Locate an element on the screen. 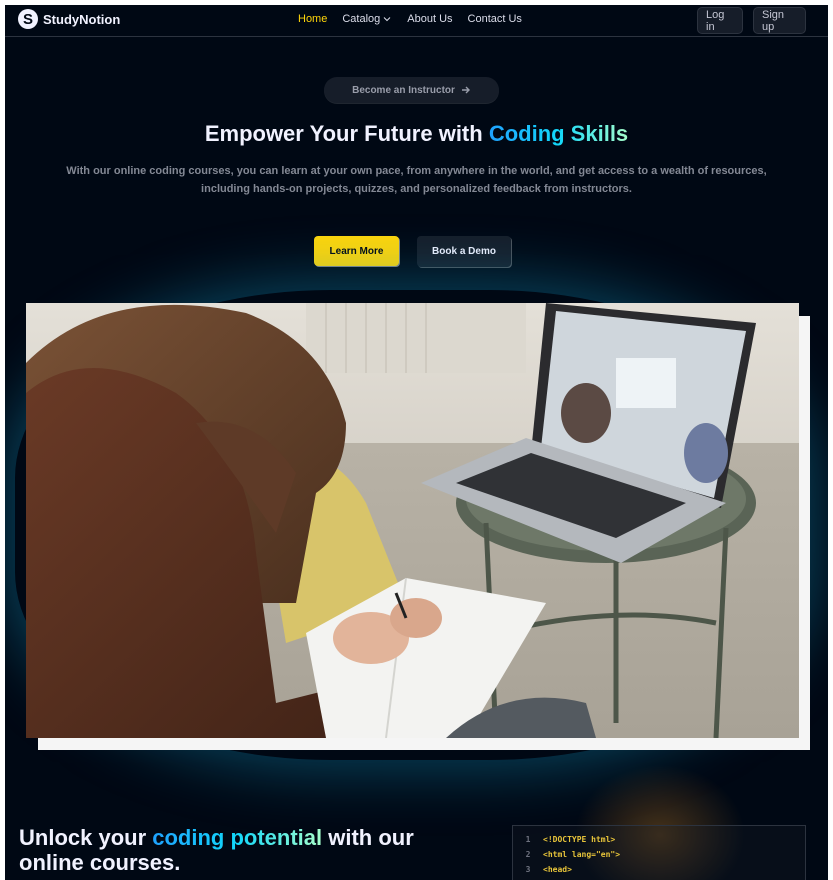 The height and width of the screenshot is (880, 833). code-line: 1 <!DOCTYPE html> is located at coordinates (659, 839).